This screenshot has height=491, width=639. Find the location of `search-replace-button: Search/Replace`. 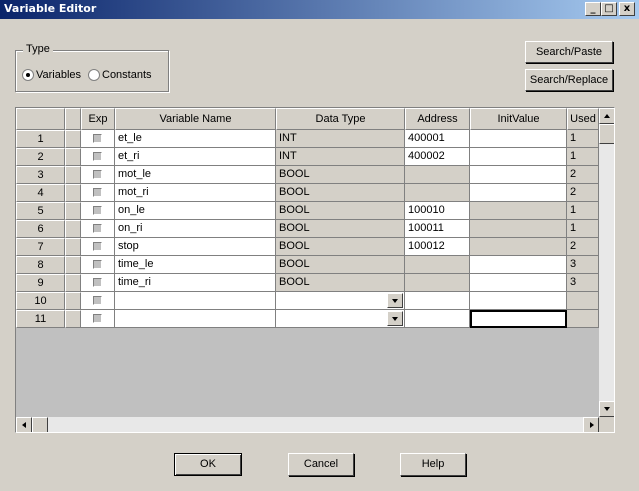

search-replace-button: Search/Replace is located at coordinates (569, 80).